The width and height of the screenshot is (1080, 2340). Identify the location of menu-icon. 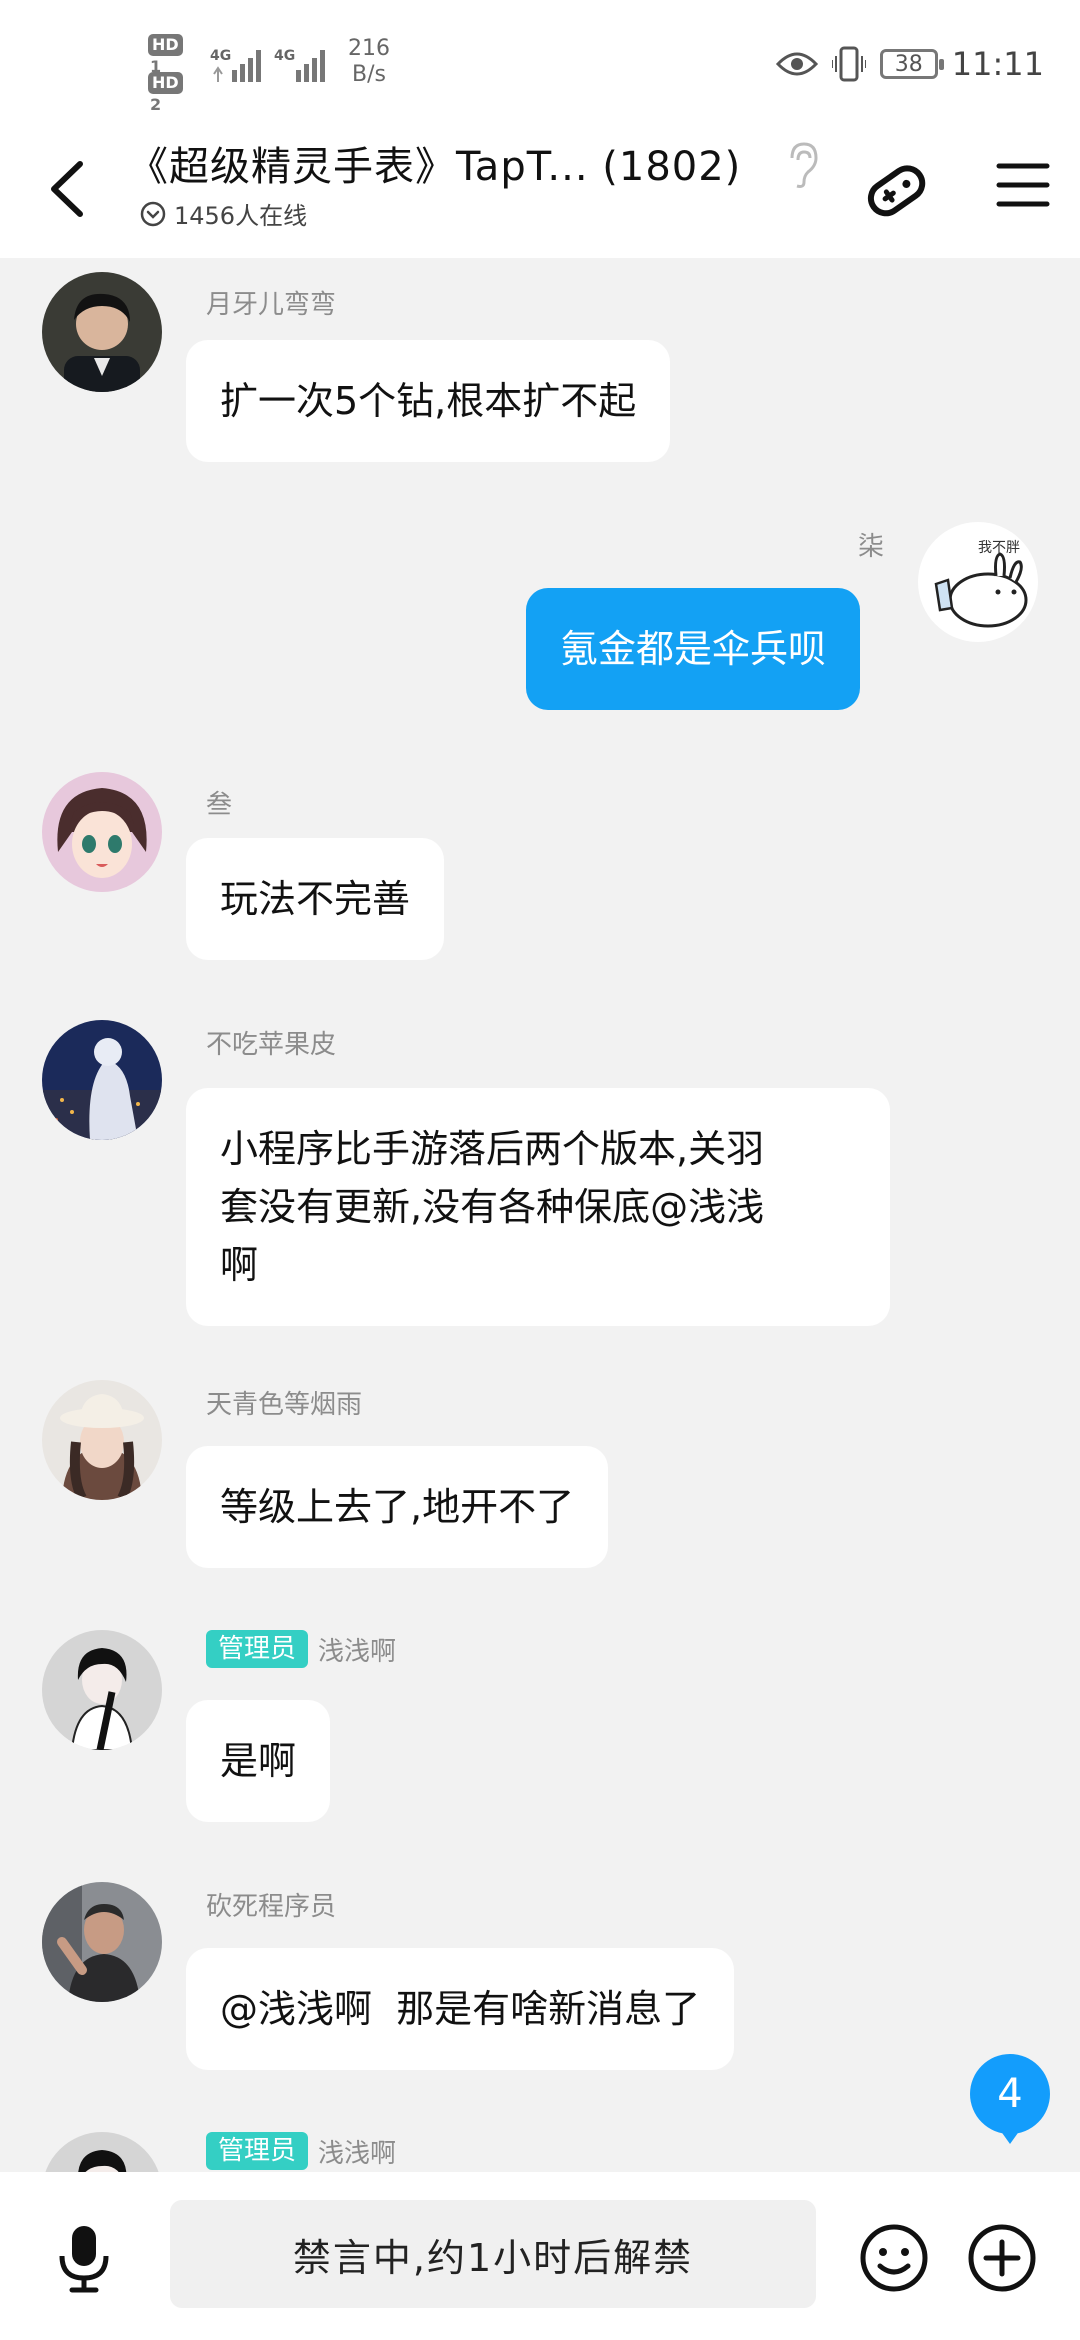
(1023, 185).